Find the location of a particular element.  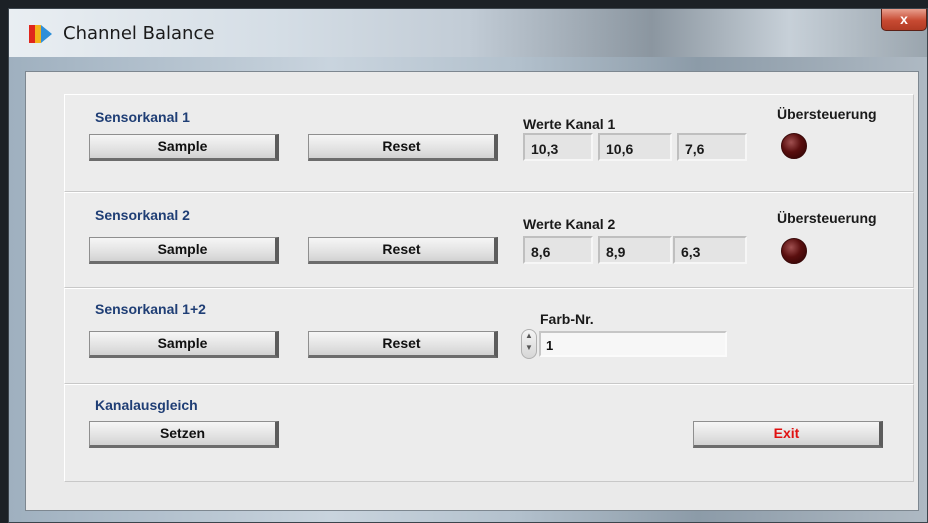

value-field-2-channel-2: 8,9 is located at coordinates (635, 250).